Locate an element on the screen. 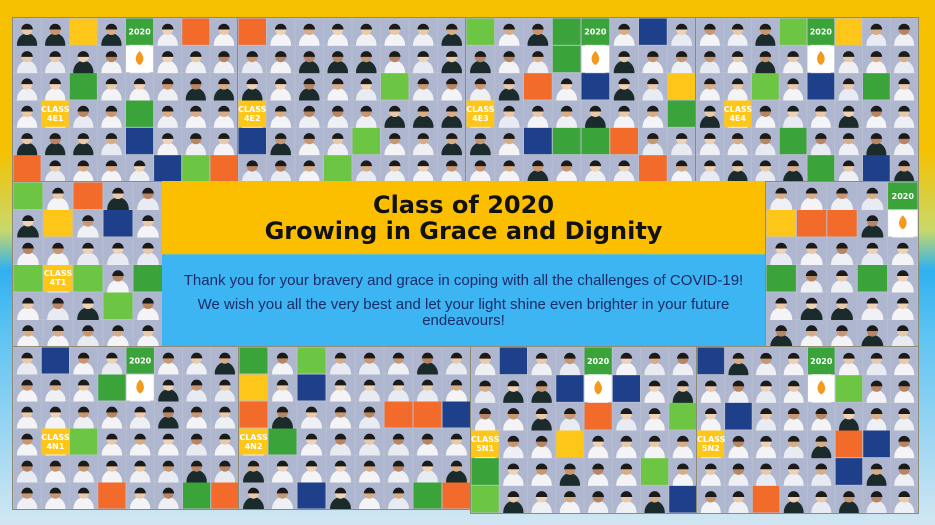  title-line-2: Growing in Grace and Dignity is located at coordinates (463, 230).